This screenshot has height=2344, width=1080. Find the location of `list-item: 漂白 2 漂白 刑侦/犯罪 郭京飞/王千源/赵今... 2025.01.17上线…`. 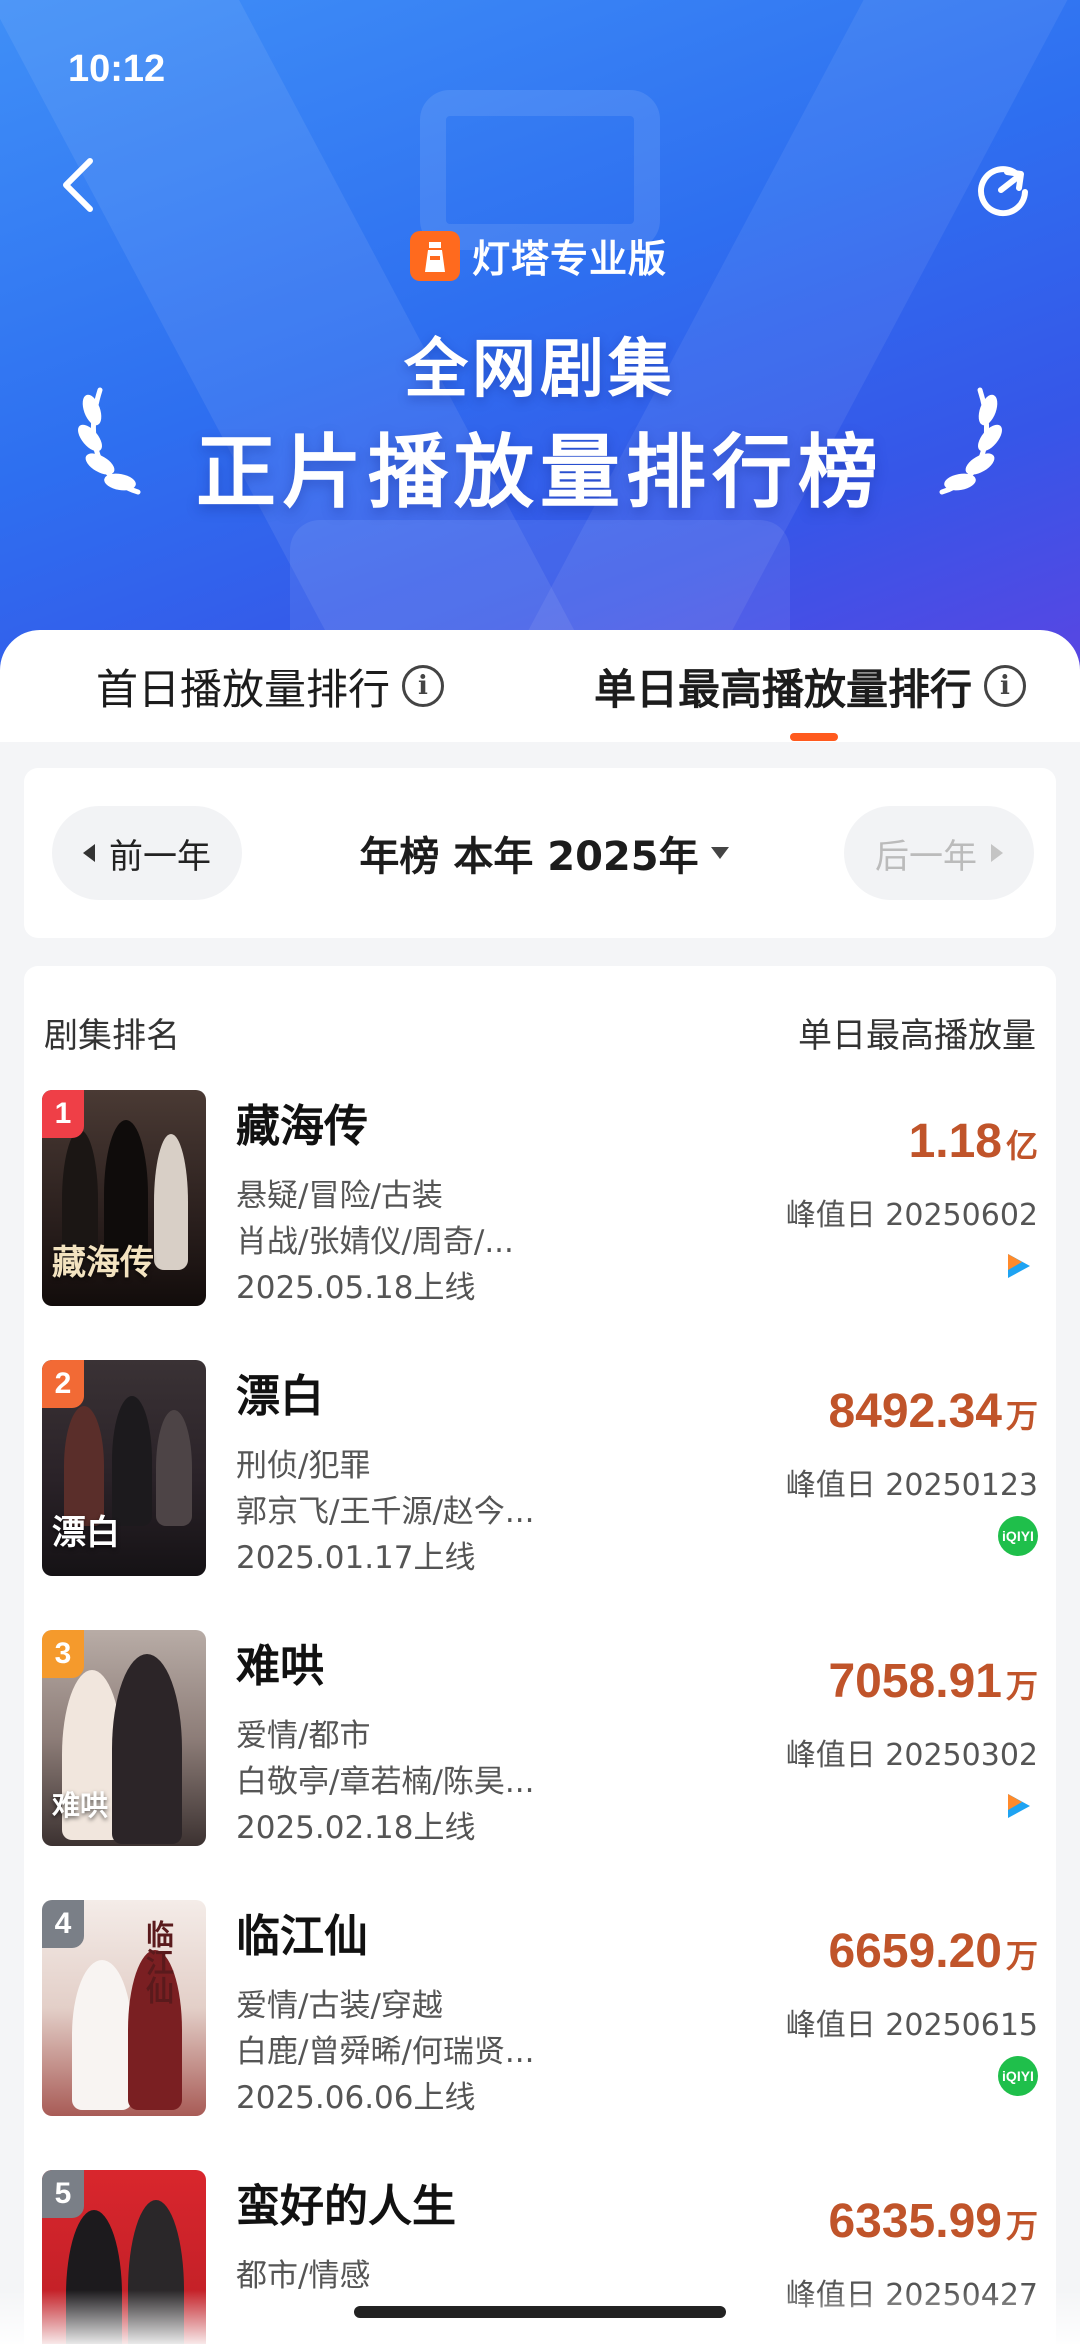

list-item: 漂白 2 漂白 刑侦/犯罪 郭京飞/王千源/赵今... 2025.01.17上线… is located at coordinates (540, 1480).